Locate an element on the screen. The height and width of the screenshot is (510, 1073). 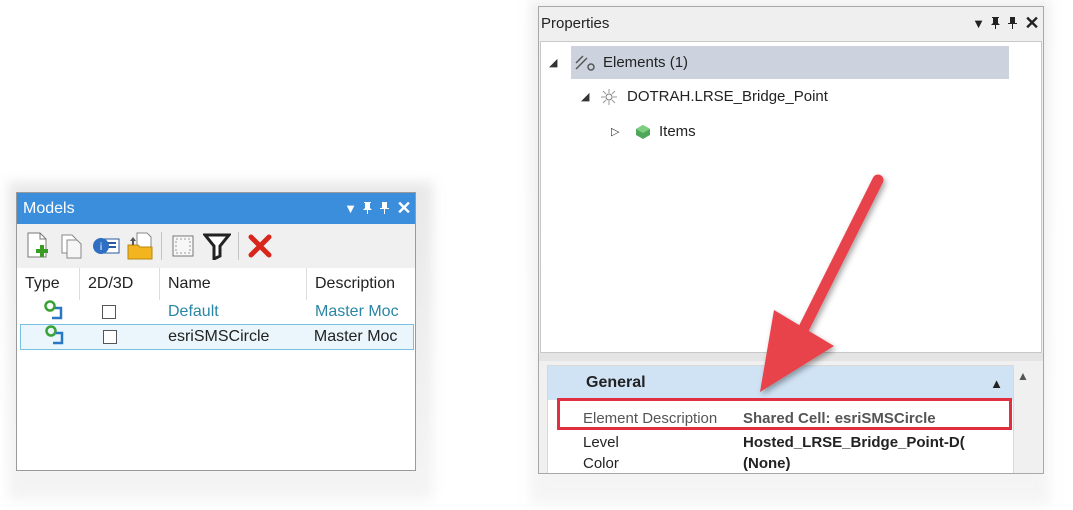
tree-item-items: ▷ Items is located at coordinates (653, 131).